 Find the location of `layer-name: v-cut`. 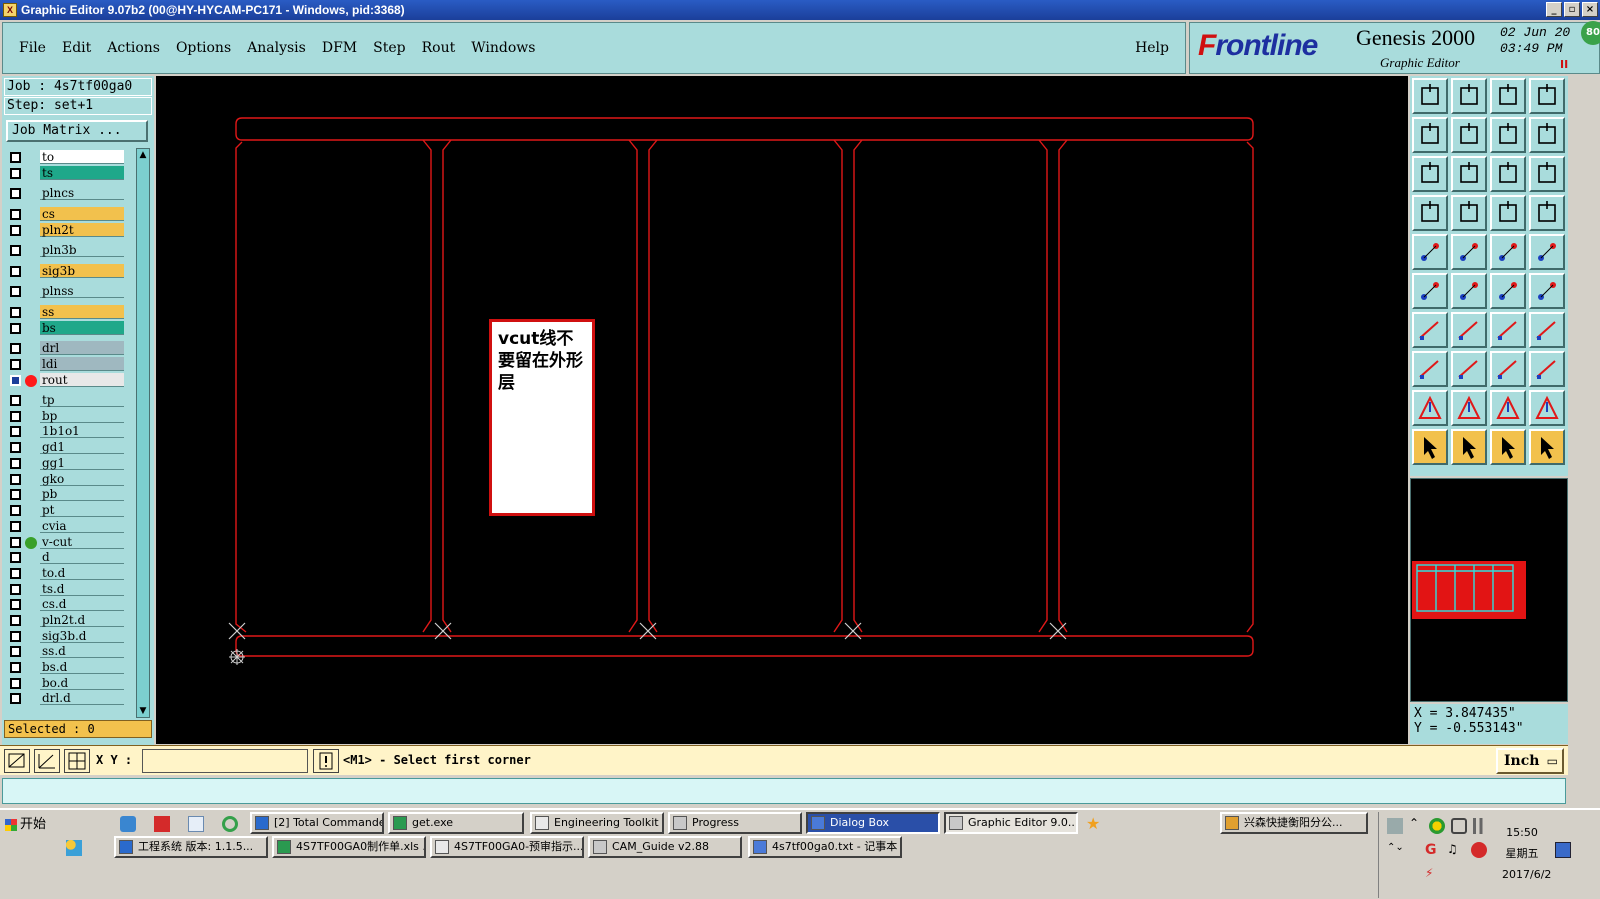

layer-name: v-cut is located at coordinates (82, 542).